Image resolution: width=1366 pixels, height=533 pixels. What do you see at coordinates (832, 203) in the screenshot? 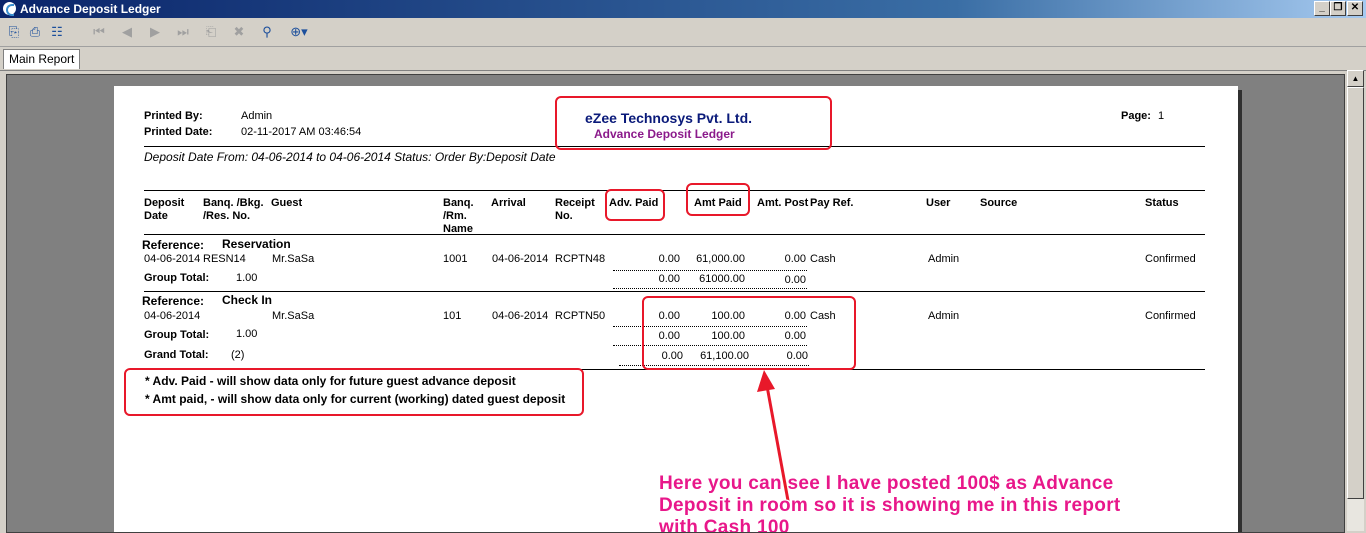
I see `col-pay-ref: Pay Ref.` at bounding box center [832, 203].